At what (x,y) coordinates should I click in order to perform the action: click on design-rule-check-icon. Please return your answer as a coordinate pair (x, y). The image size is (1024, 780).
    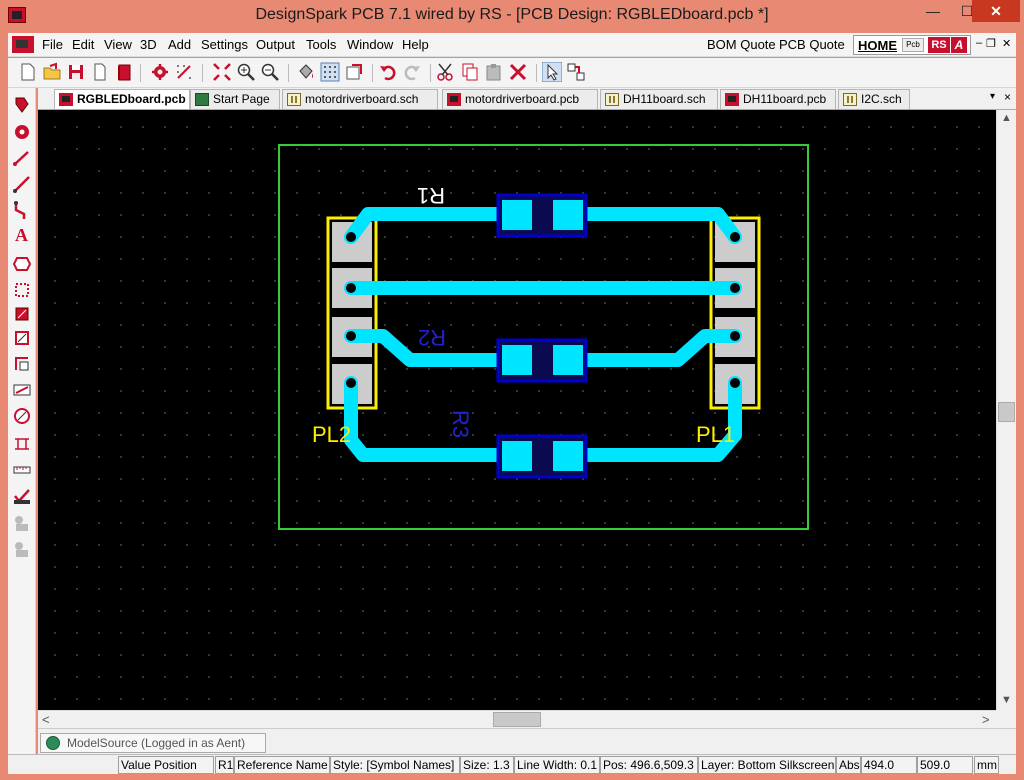
    Looking at the image, I should click on (22, 496).